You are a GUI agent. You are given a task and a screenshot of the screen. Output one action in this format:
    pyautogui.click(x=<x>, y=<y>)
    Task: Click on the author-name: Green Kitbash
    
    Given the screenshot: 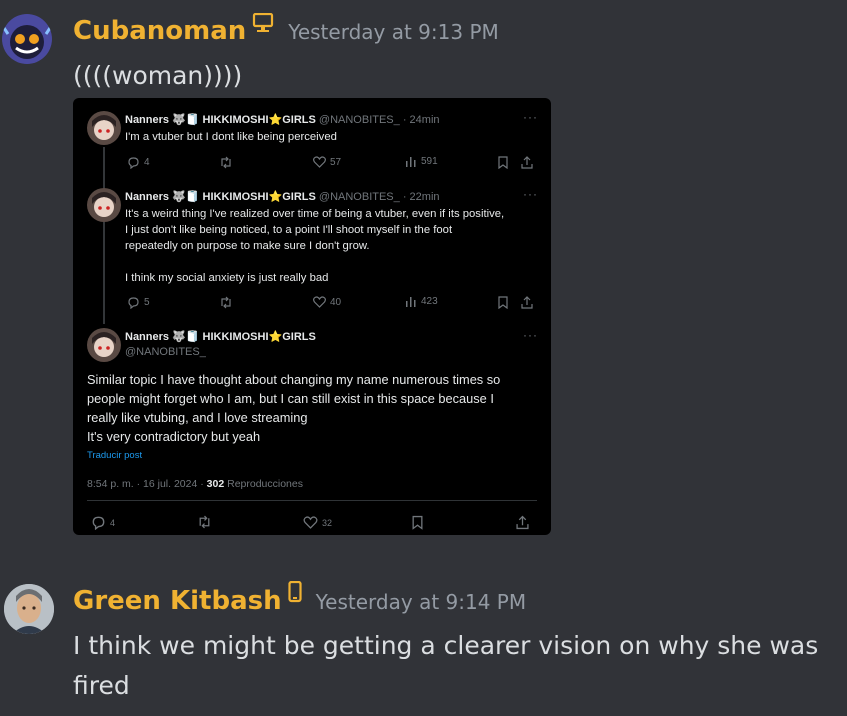 What is the action you would take?
    pyautogui.click(x=177, y=601)
    